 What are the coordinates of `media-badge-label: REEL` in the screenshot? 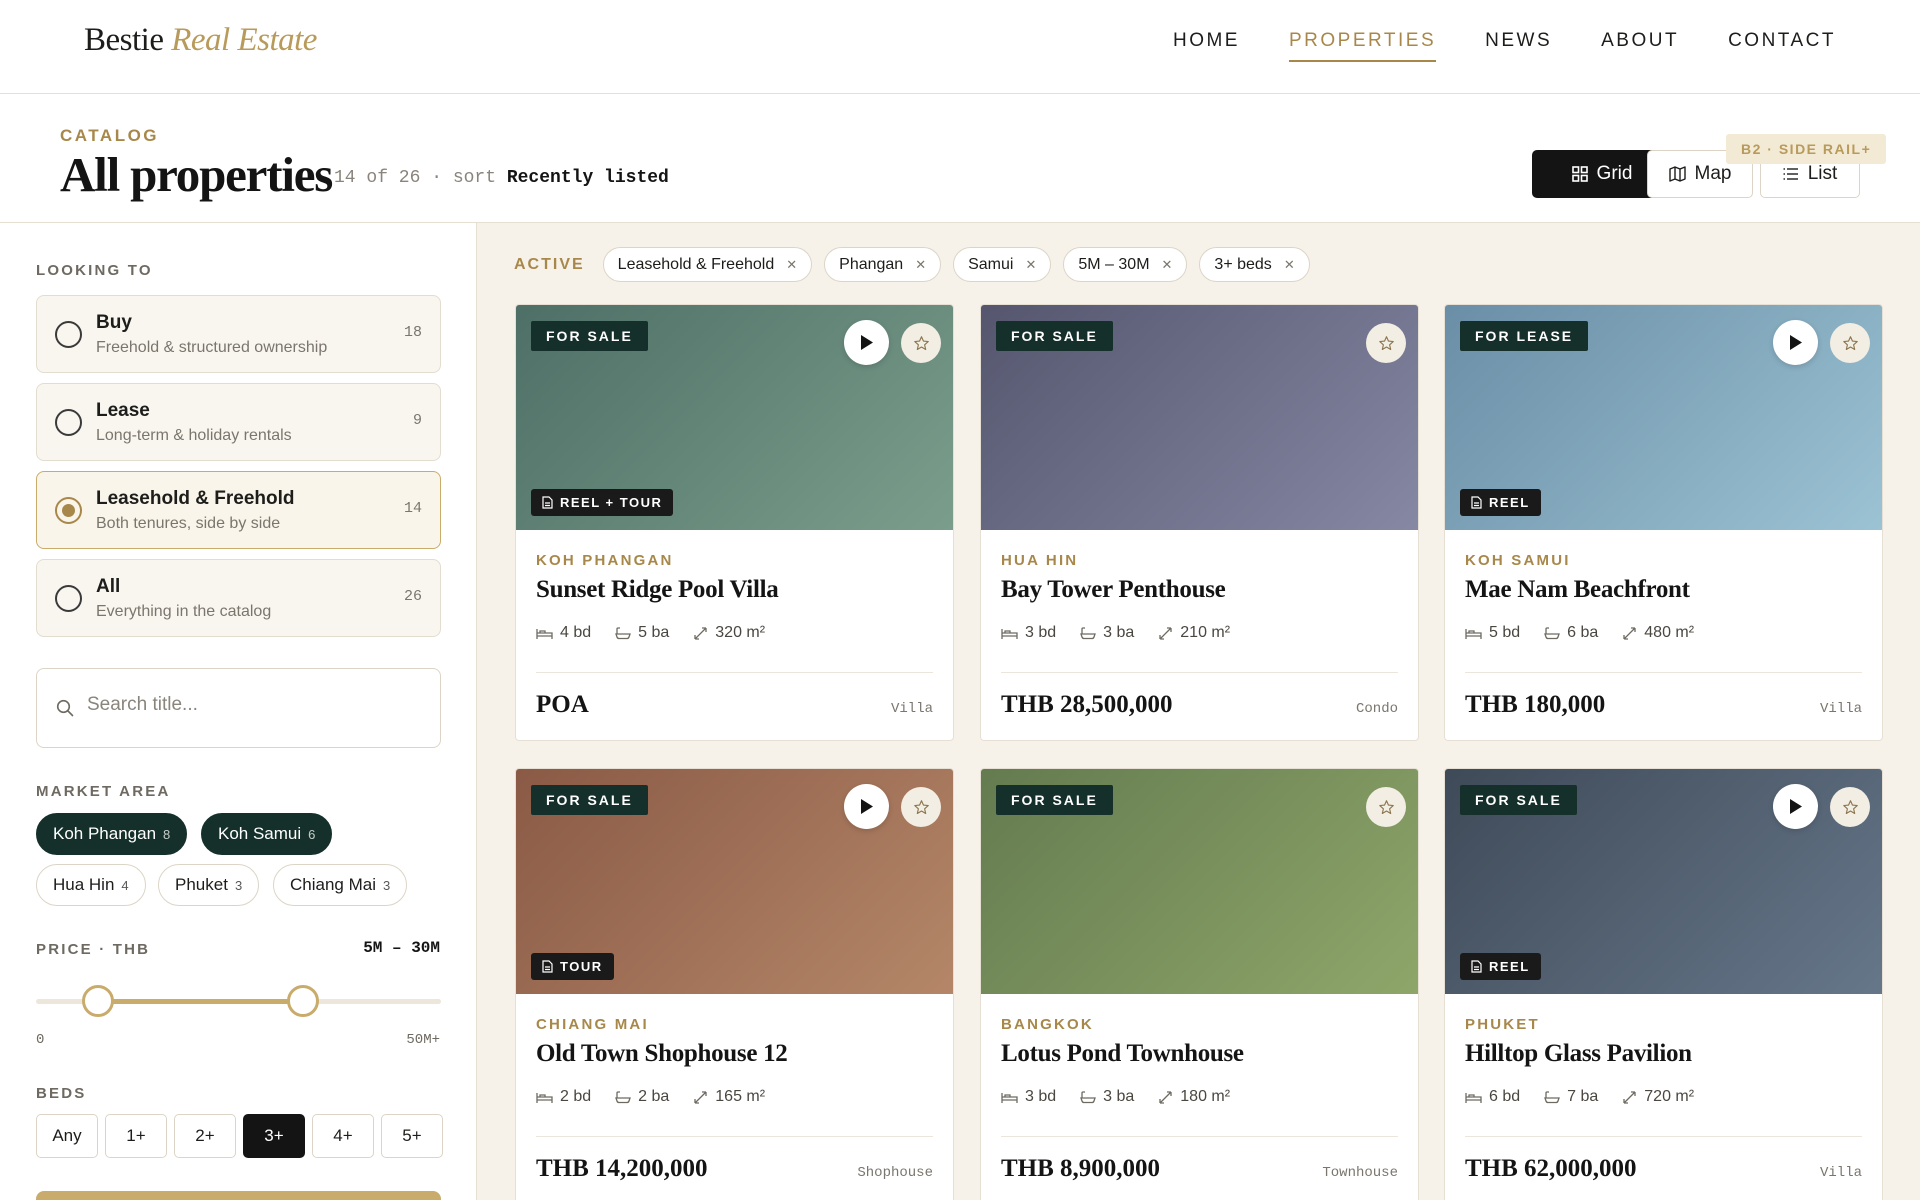 It's located at (1509, 502).